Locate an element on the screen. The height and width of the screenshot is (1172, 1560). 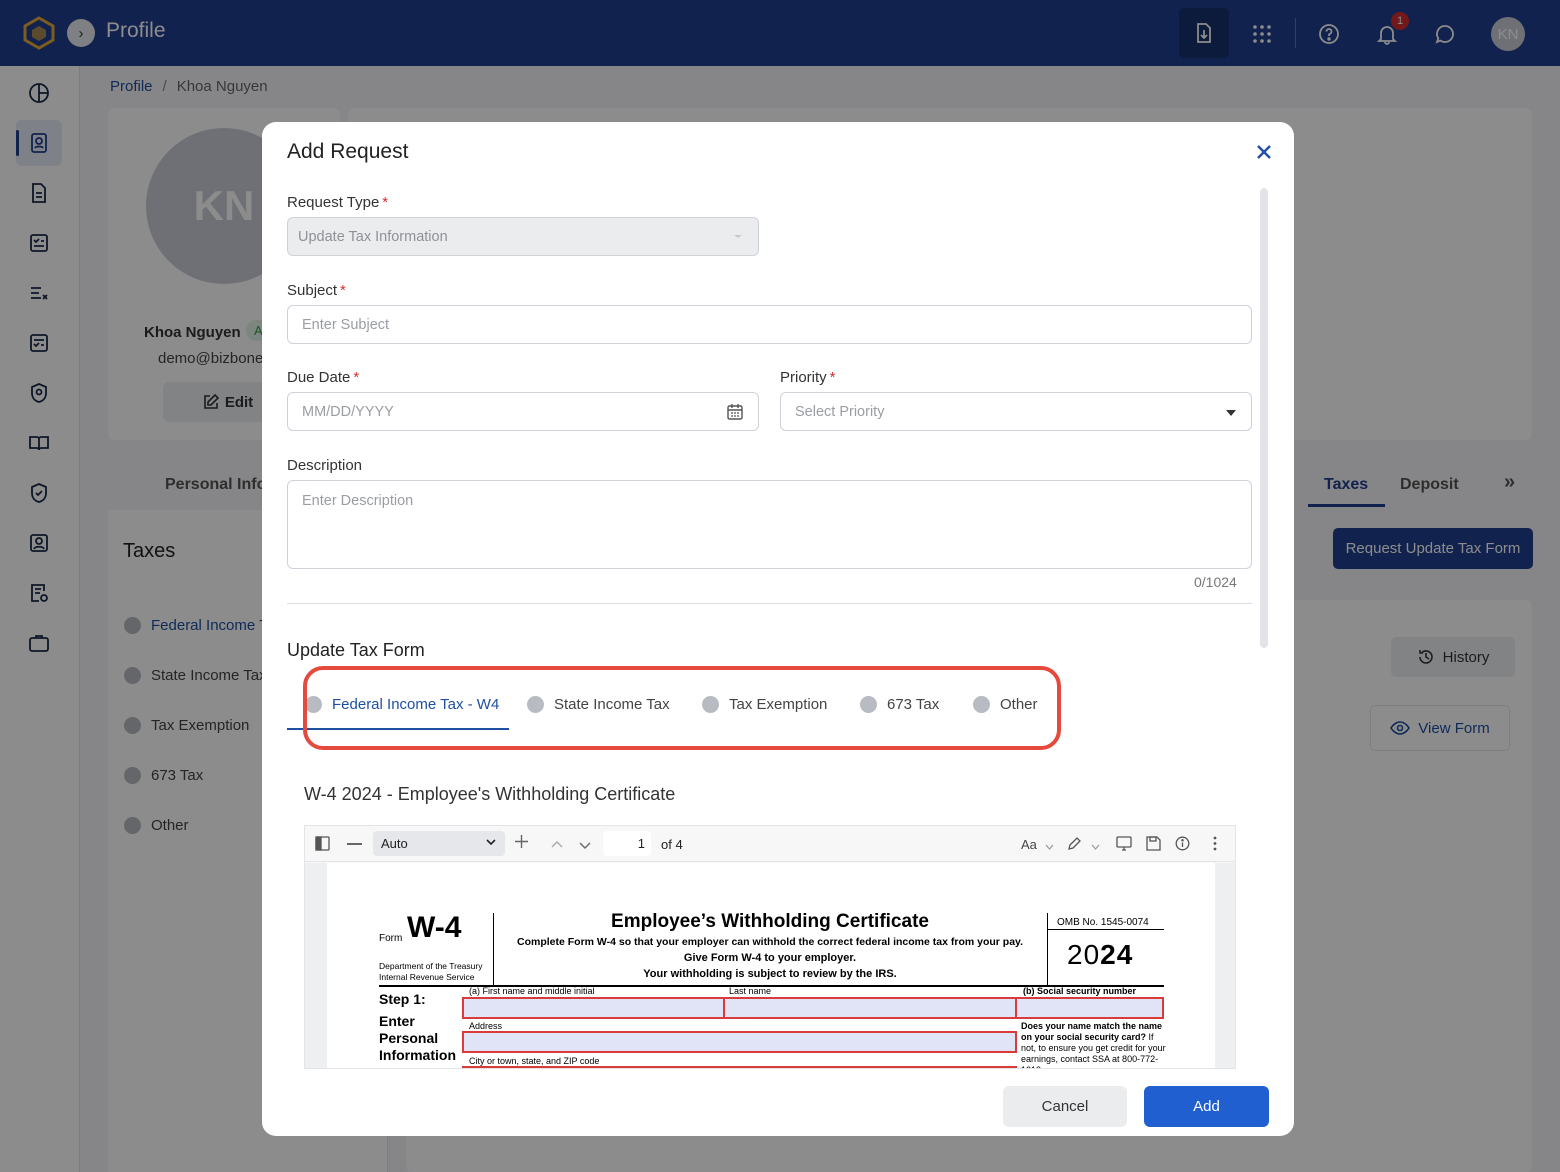
previous-page-icon is located at coordinates (557, 844).